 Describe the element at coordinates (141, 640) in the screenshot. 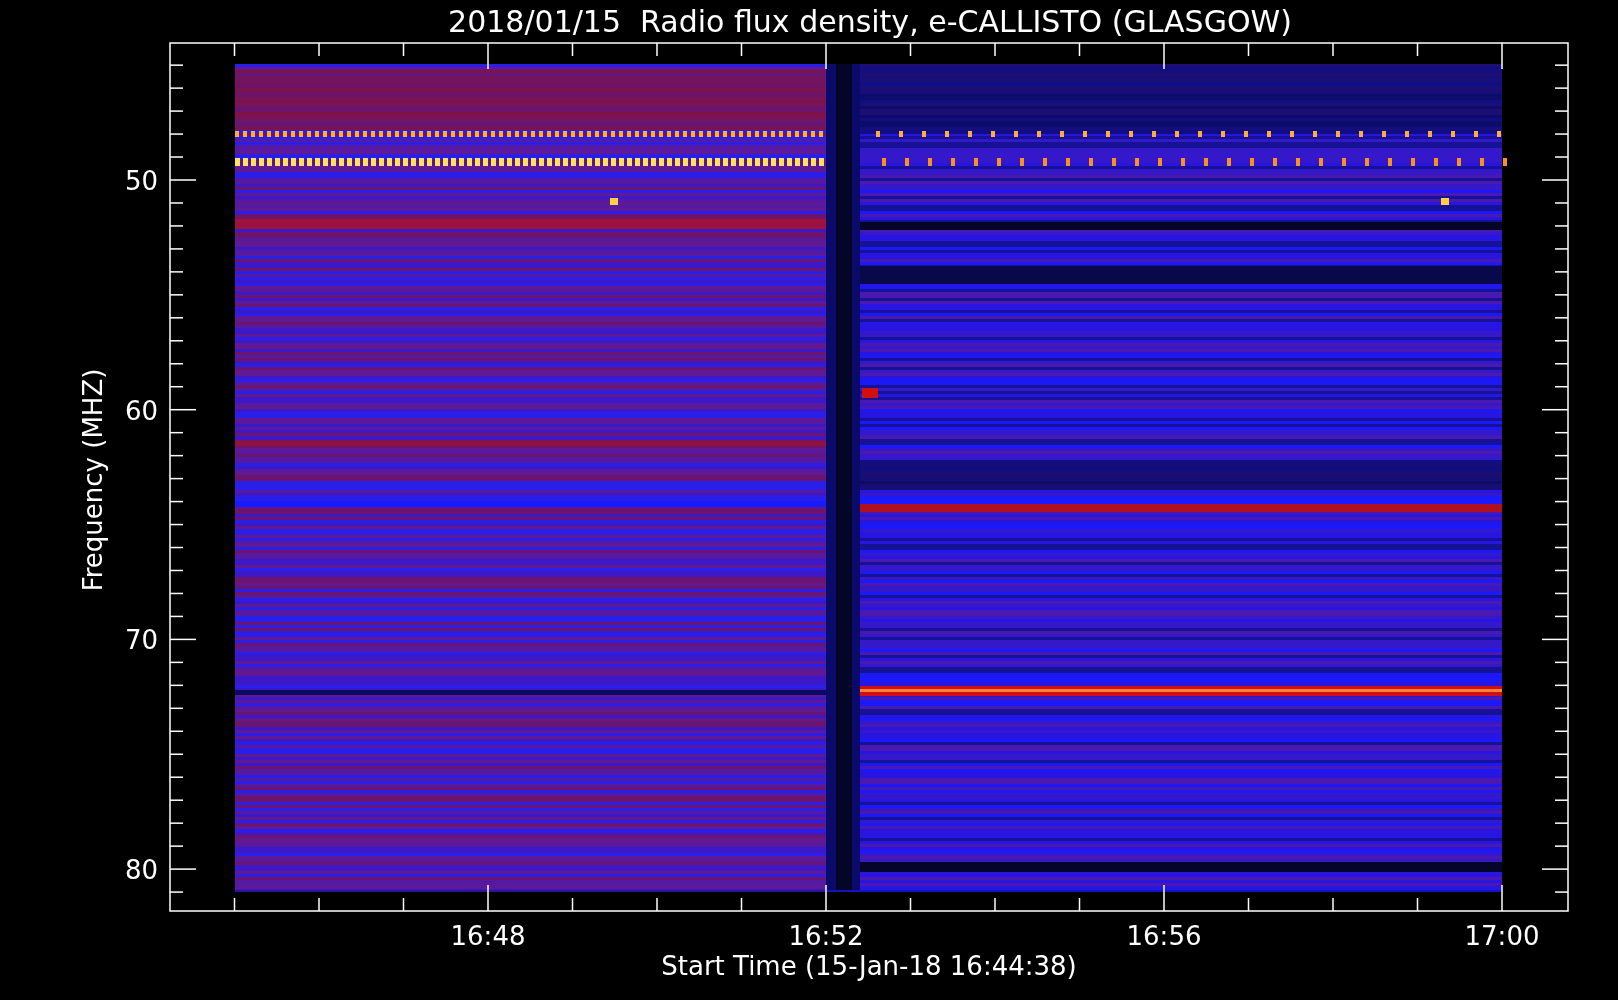

I see `tick-label: 70` at that location.